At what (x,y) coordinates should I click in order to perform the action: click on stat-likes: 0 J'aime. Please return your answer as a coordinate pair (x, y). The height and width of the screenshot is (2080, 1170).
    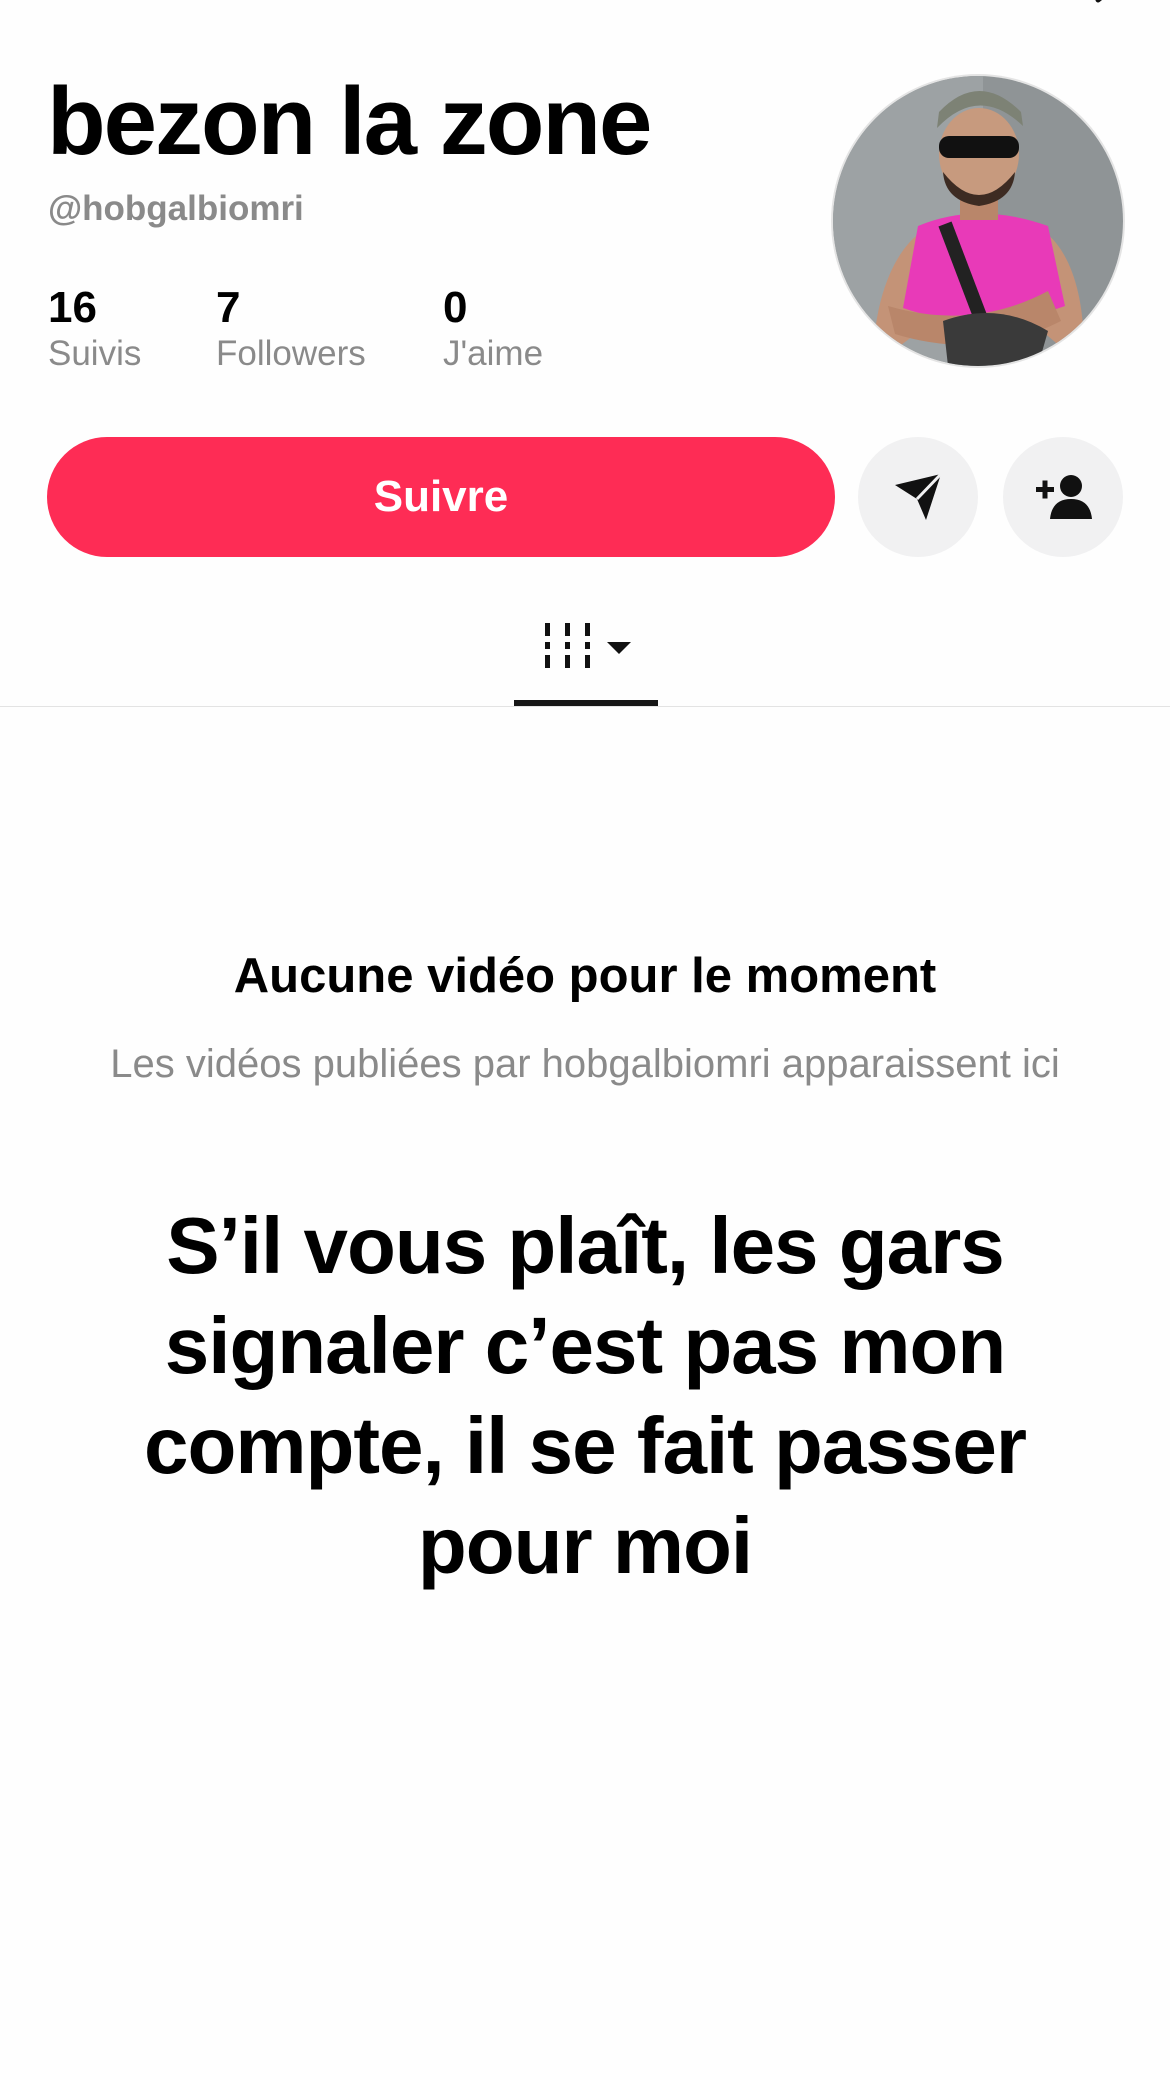
    Looking at the image, I should click on (493, 328).